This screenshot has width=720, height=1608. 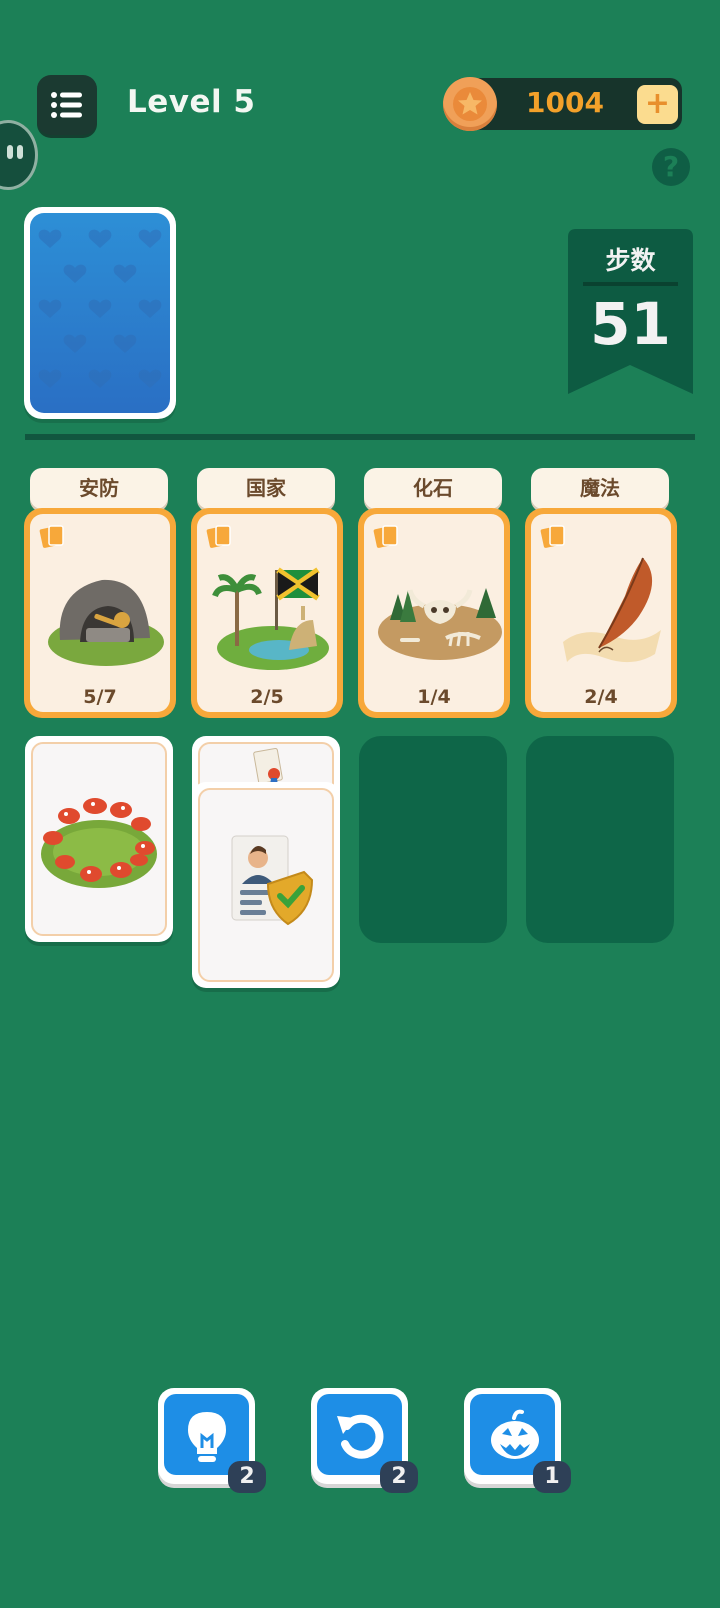 I want to click on steps-label: 步数, so click(x=630, y=260).